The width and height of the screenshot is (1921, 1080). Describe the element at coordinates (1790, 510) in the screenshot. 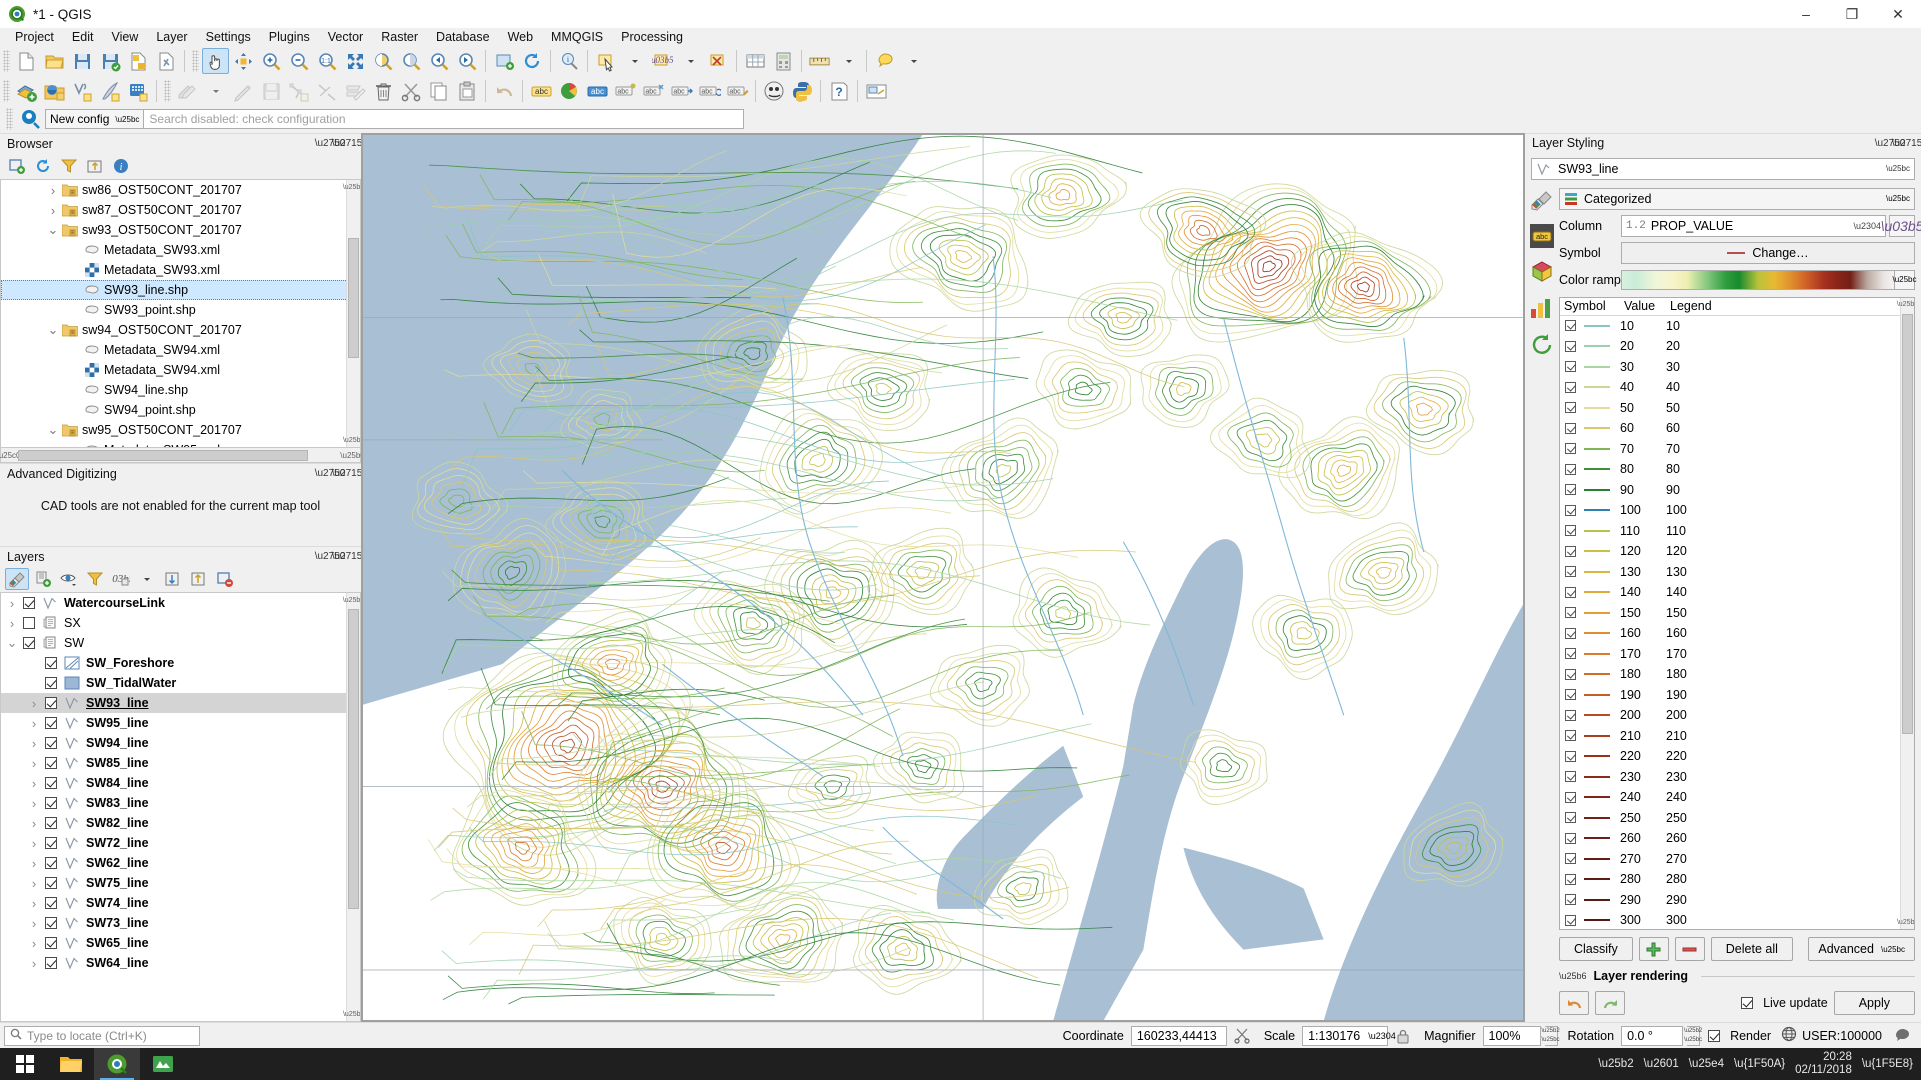

I see `class-legend-cell: 100` at that location.